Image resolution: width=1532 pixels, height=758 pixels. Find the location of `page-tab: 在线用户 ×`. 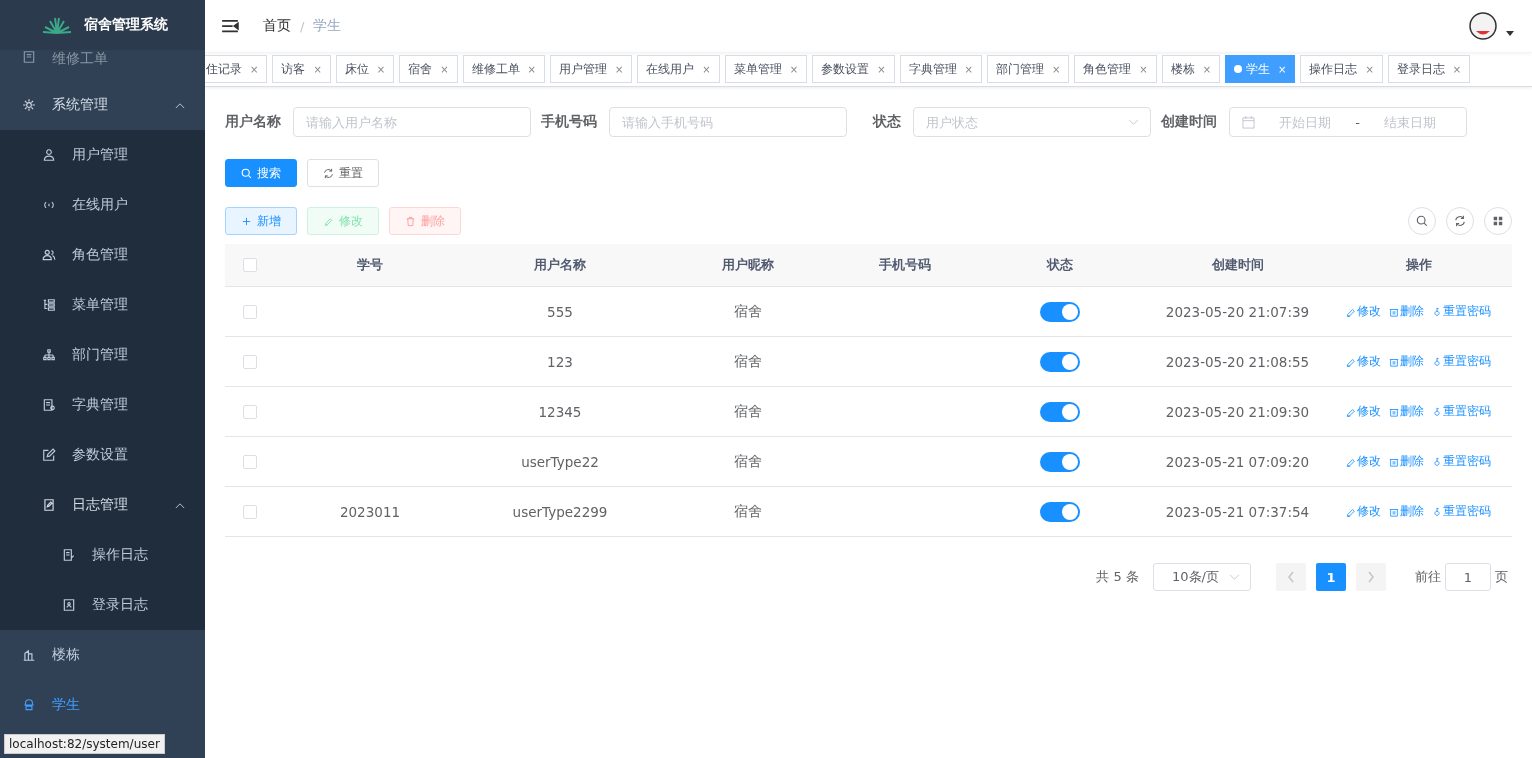

page-tab: 在线用户 × is located at coordinates (678, 69).